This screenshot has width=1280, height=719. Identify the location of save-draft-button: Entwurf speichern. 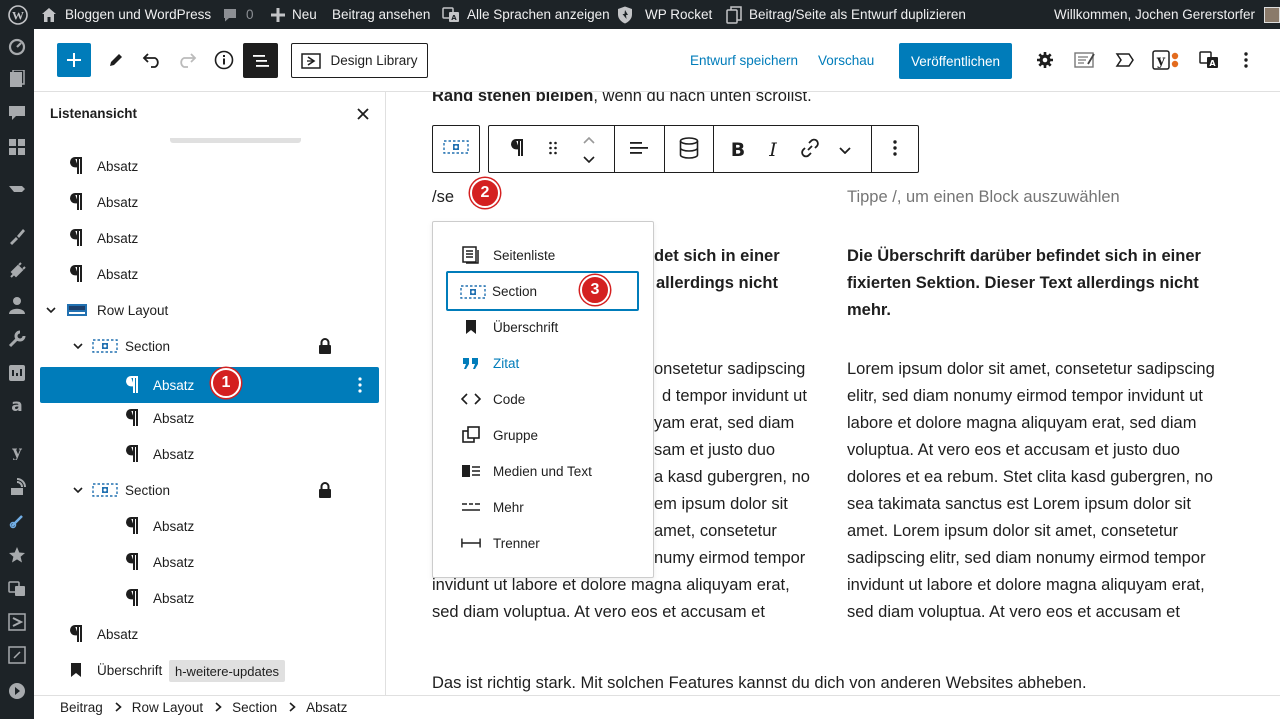
(744, 60).